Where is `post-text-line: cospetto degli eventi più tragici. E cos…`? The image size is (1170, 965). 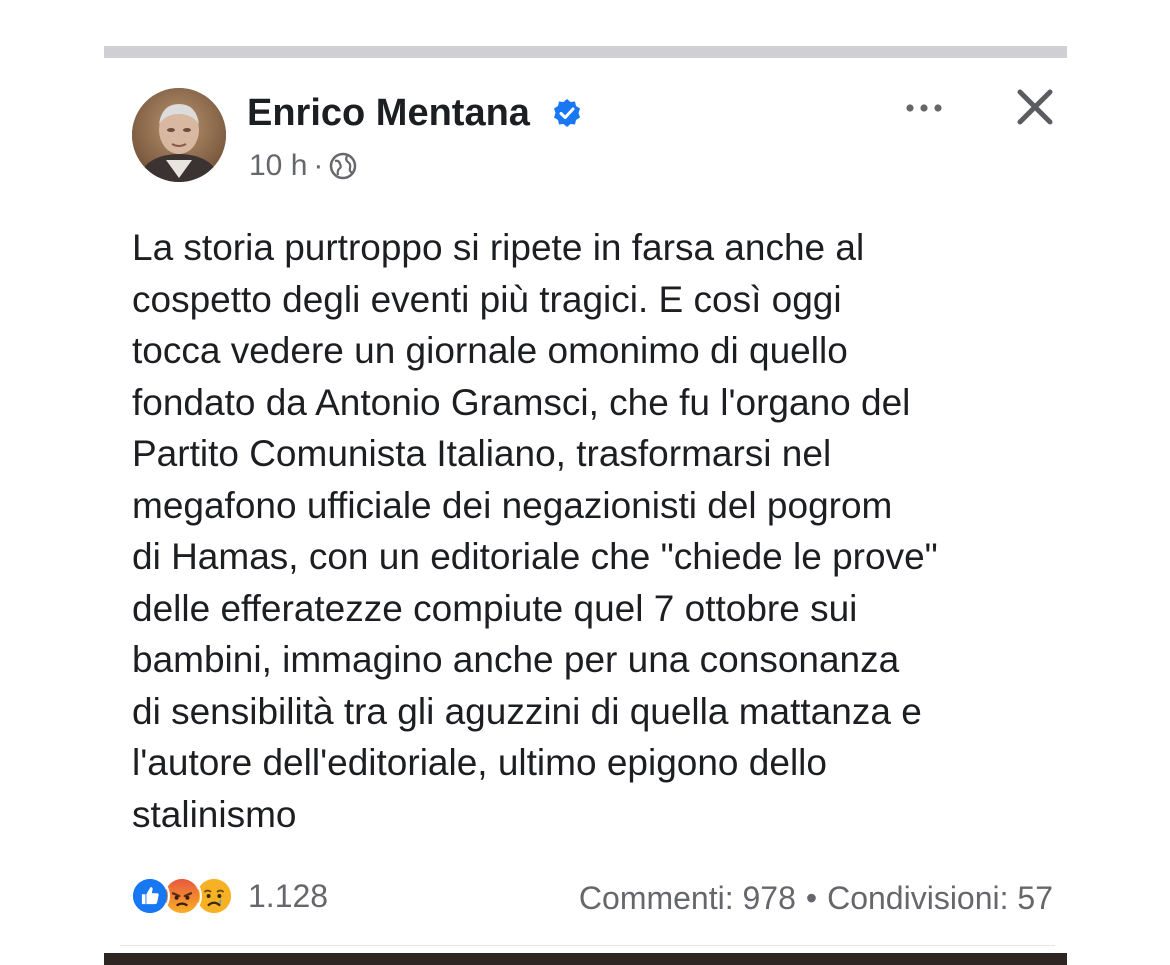 post-text-line: cospetto degli eventi più tragici. E cos… is located at coordinates (487, 299).